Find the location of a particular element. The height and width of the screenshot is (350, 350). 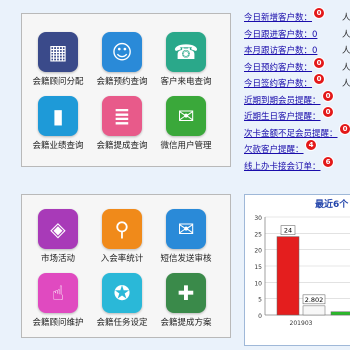

reminder-link-row: 今日预约客户数： 0 人 is located at coordinates (297, 66).